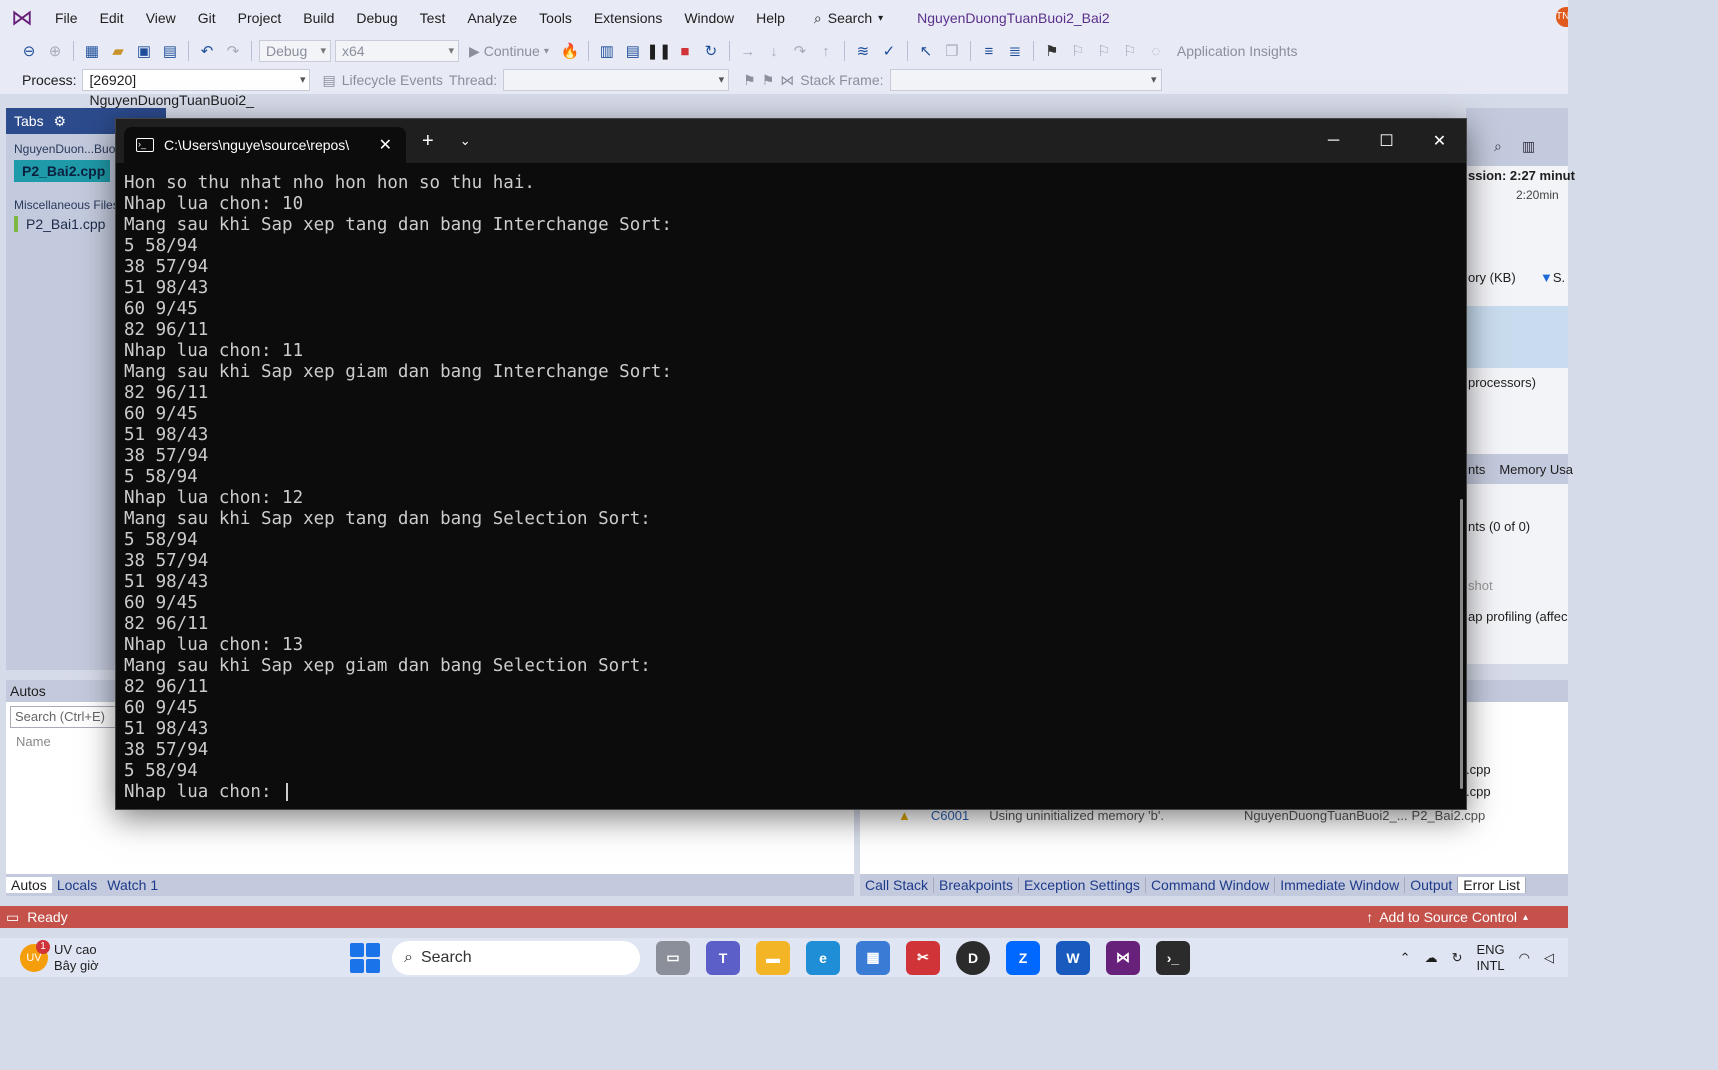 This screenshot has width=1718, height=1070. What do you see at coordinates (685, 51) in the screenshot?
I see `stop-icon: ■` at bounding box center [685, 51].